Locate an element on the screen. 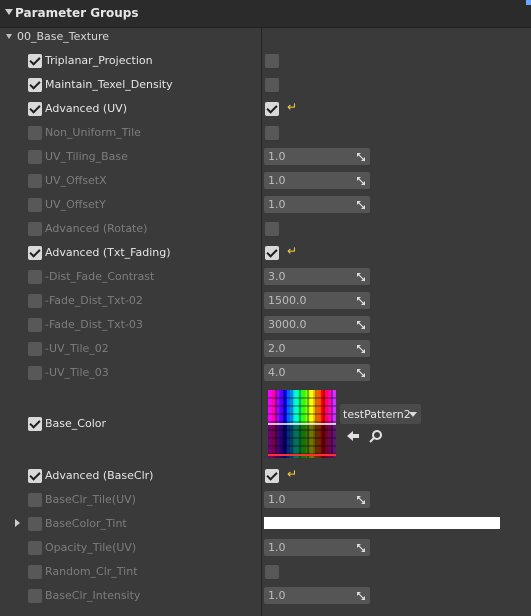  param-label: Advanced (Txt_Fading) is located at coordinates (108, 252).